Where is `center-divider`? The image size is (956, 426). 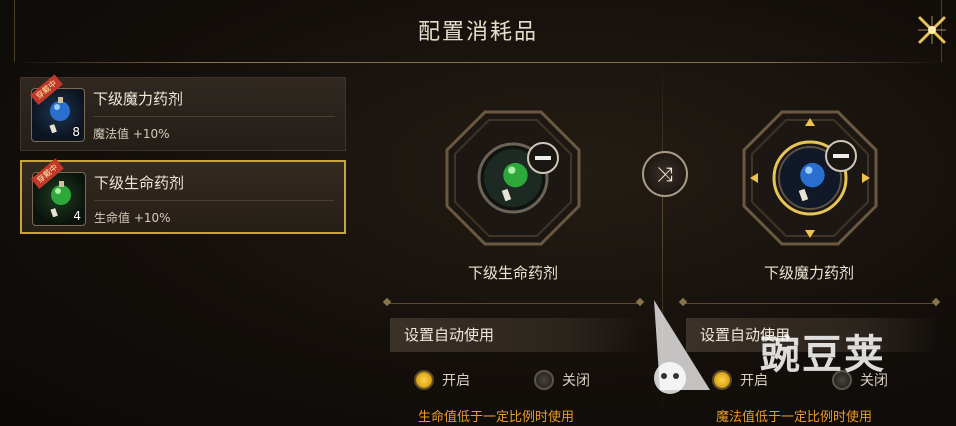
center-divider is located at coordinates (662, 242).